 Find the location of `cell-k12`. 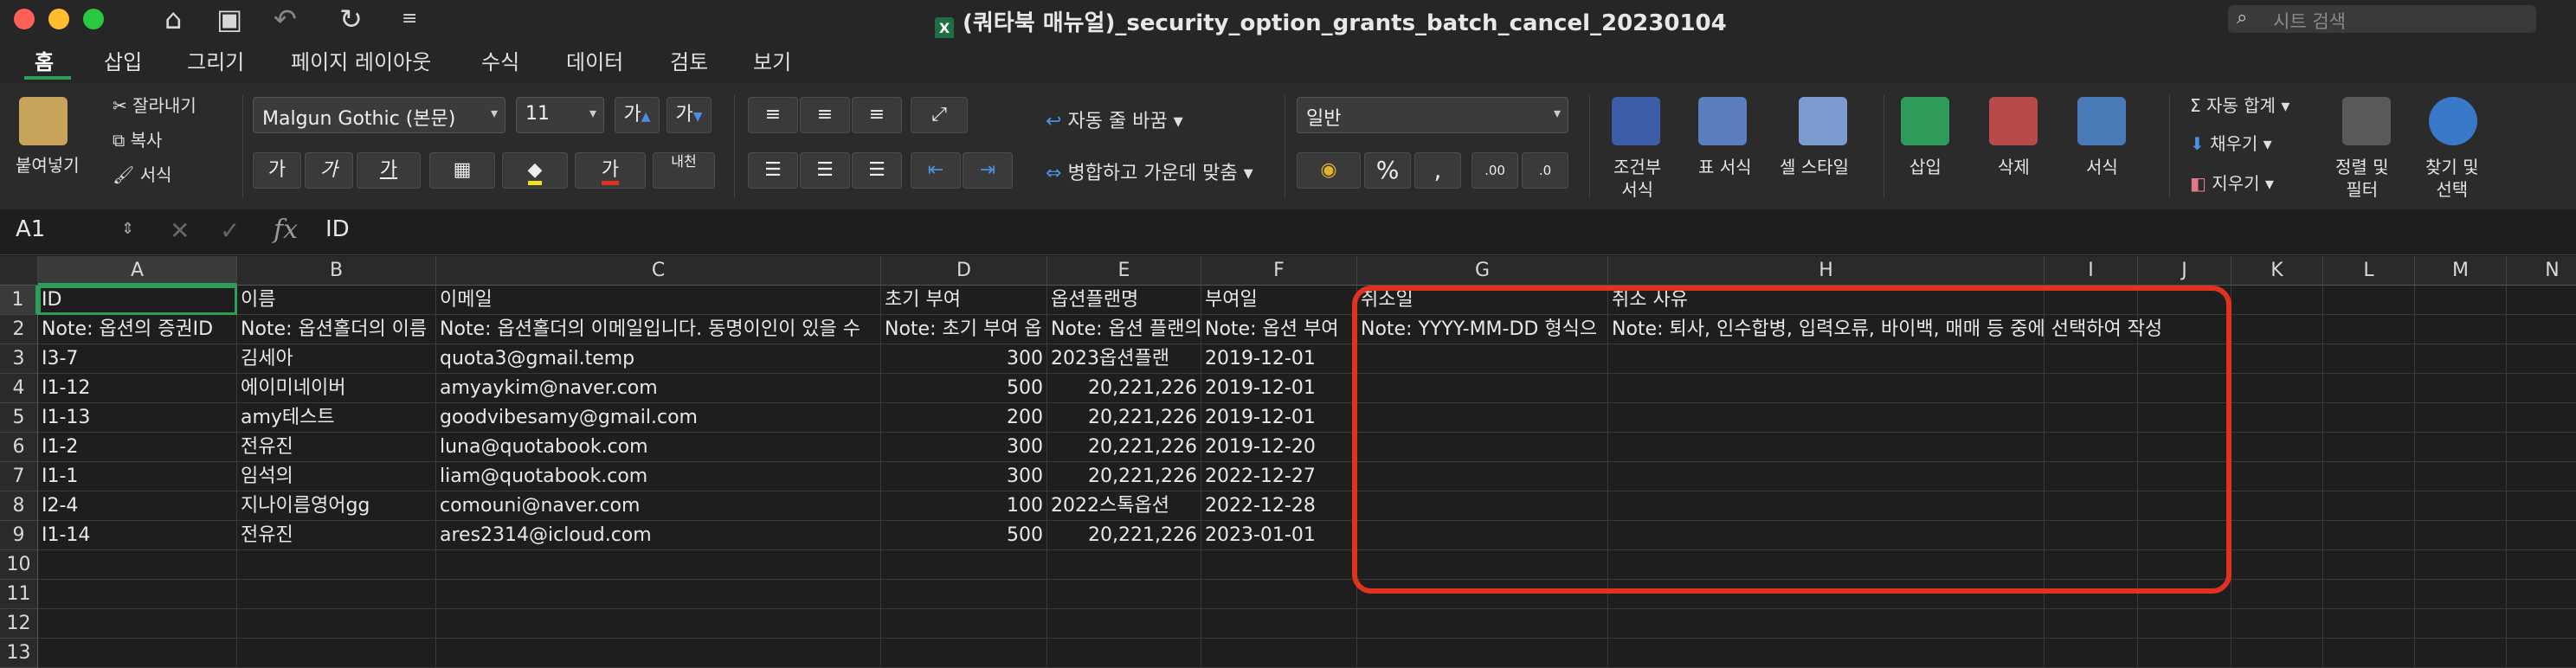

cell-k12 is located at coordinates (2277, 624).